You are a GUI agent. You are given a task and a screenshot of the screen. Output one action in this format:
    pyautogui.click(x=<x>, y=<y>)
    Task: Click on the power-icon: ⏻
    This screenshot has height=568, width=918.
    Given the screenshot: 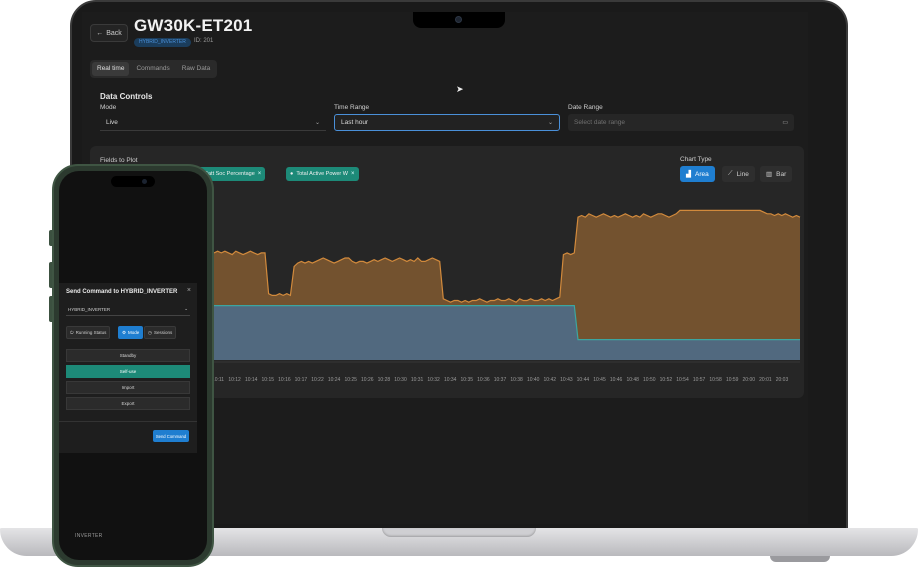 What is the action you would take?
    pyautogui.click(x=72, y=332)
    